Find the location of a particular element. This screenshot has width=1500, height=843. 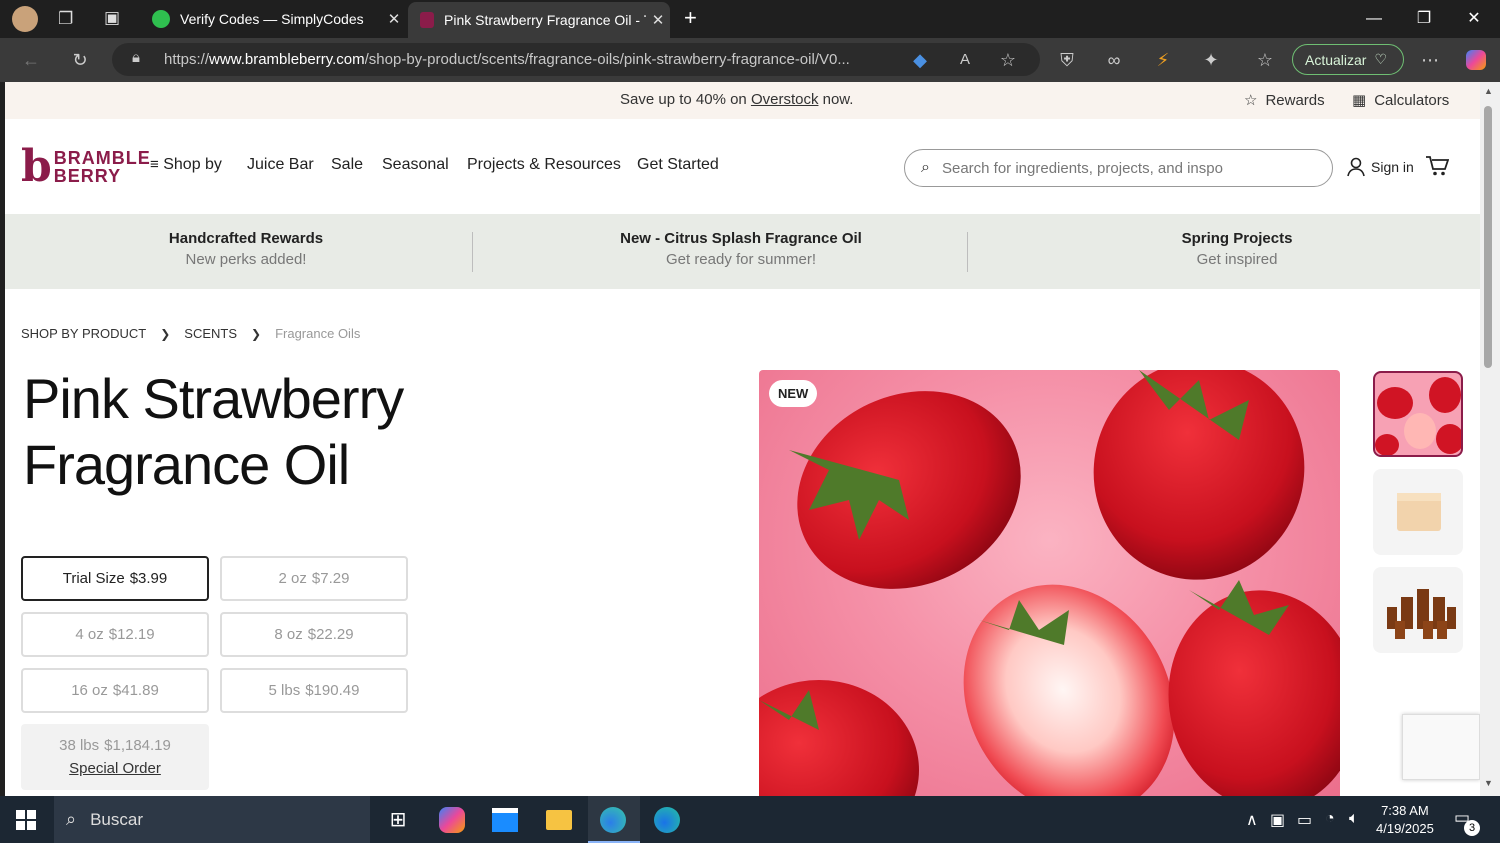

new-tab-icon: + is located at coordinates (690, 18).